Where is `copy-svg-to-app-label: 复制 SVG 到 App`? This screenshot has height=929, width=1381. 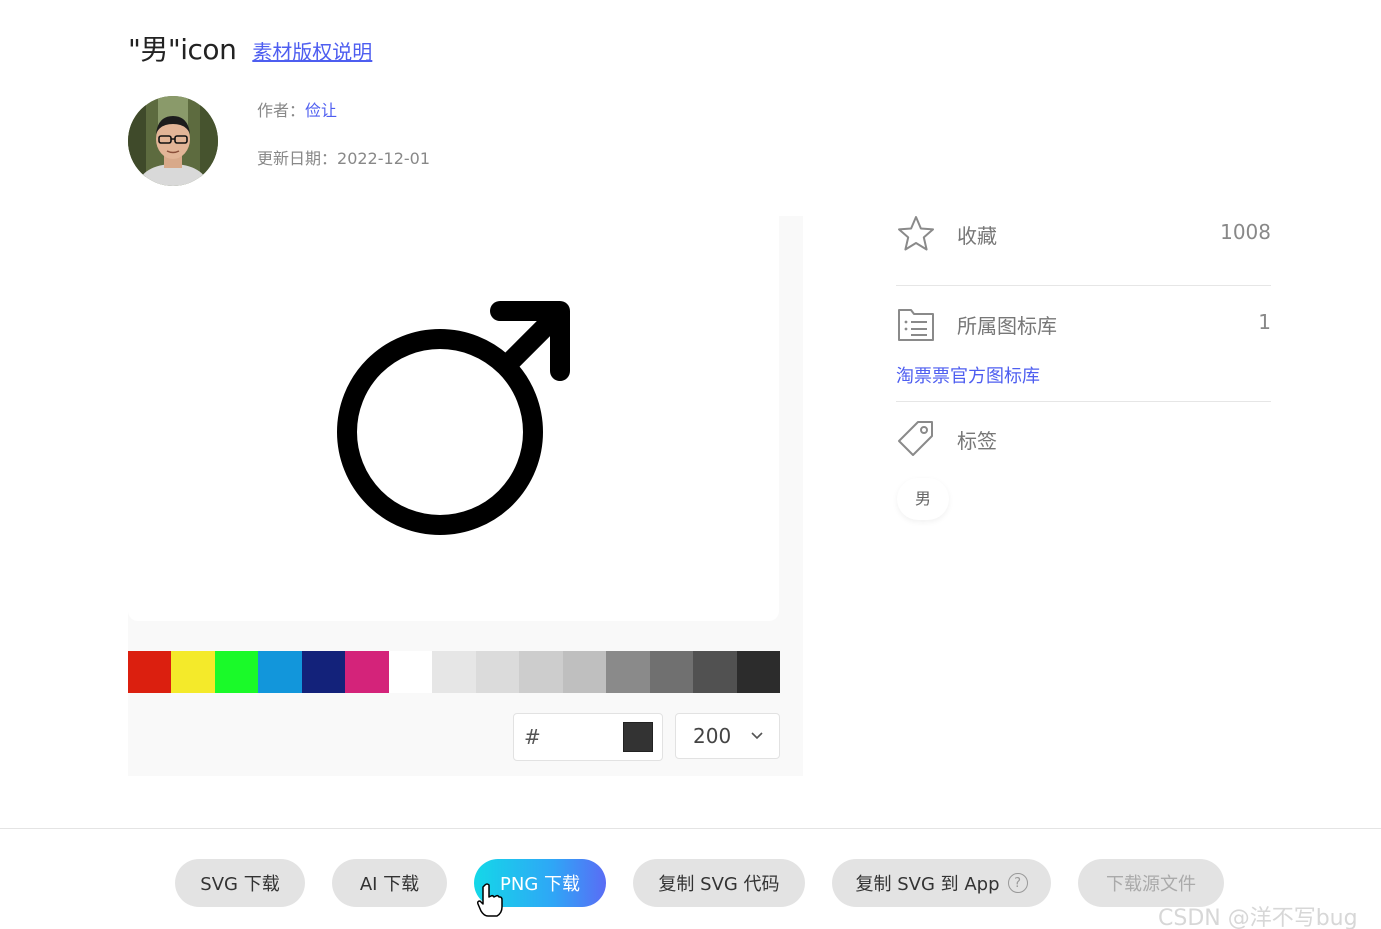
copy-svg-to-app-label: 复制 SVG 到 App is located at coordinates (927, 884).